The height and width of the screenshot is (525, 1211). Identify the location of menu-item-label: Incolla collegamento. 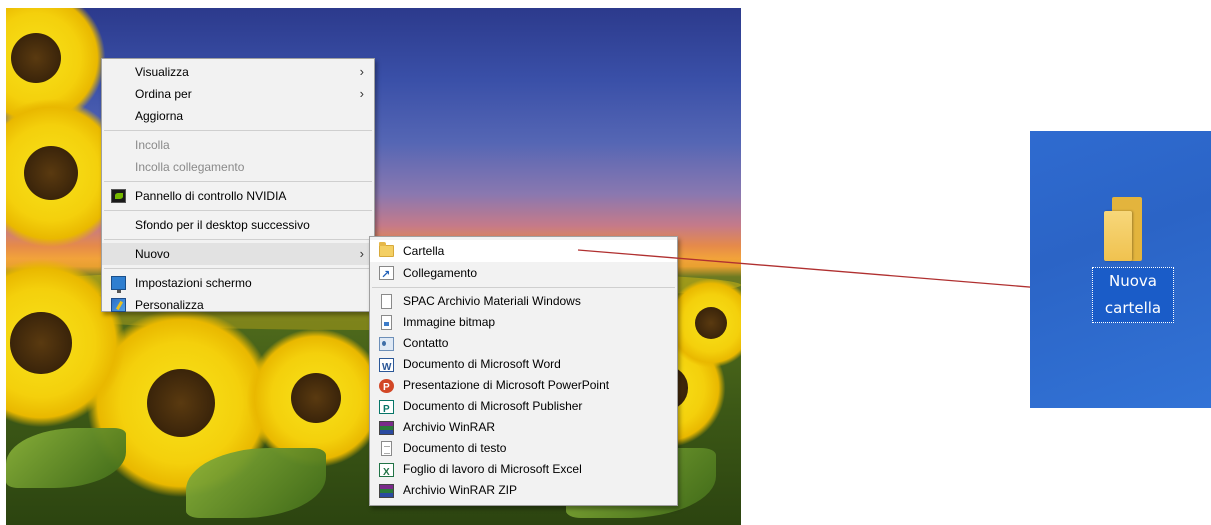
(190, 167).